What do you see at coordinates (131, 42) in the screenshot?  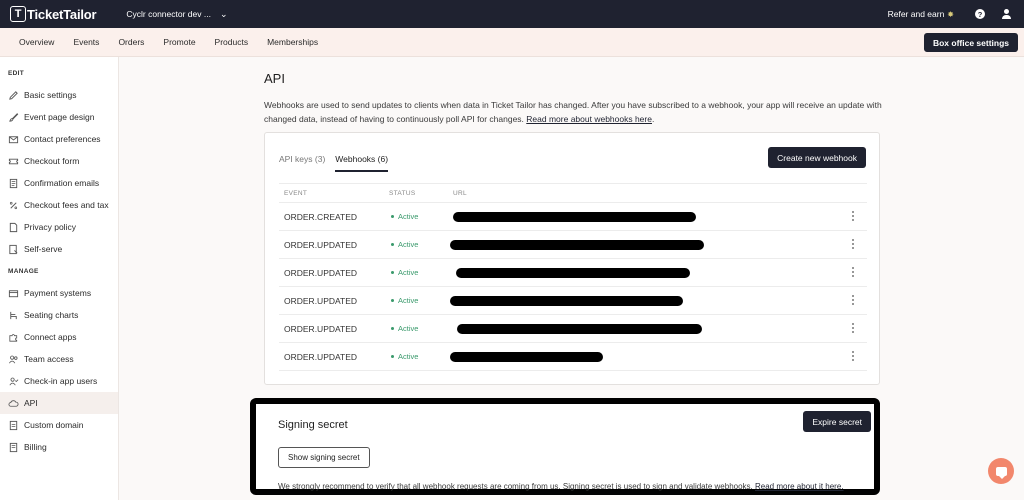 I see `nav-orders: Orders` at bounding box center [131, 42].